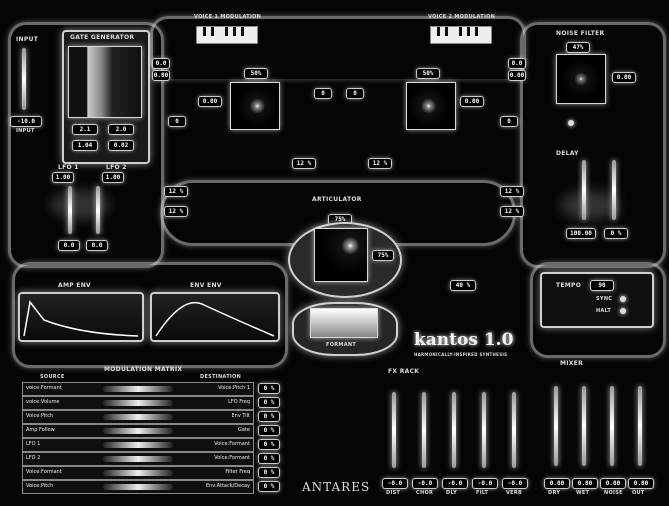 The height and width of the screenshot is (506, 669). I want to click on voice-left-xy-pad, so click(255, 106).